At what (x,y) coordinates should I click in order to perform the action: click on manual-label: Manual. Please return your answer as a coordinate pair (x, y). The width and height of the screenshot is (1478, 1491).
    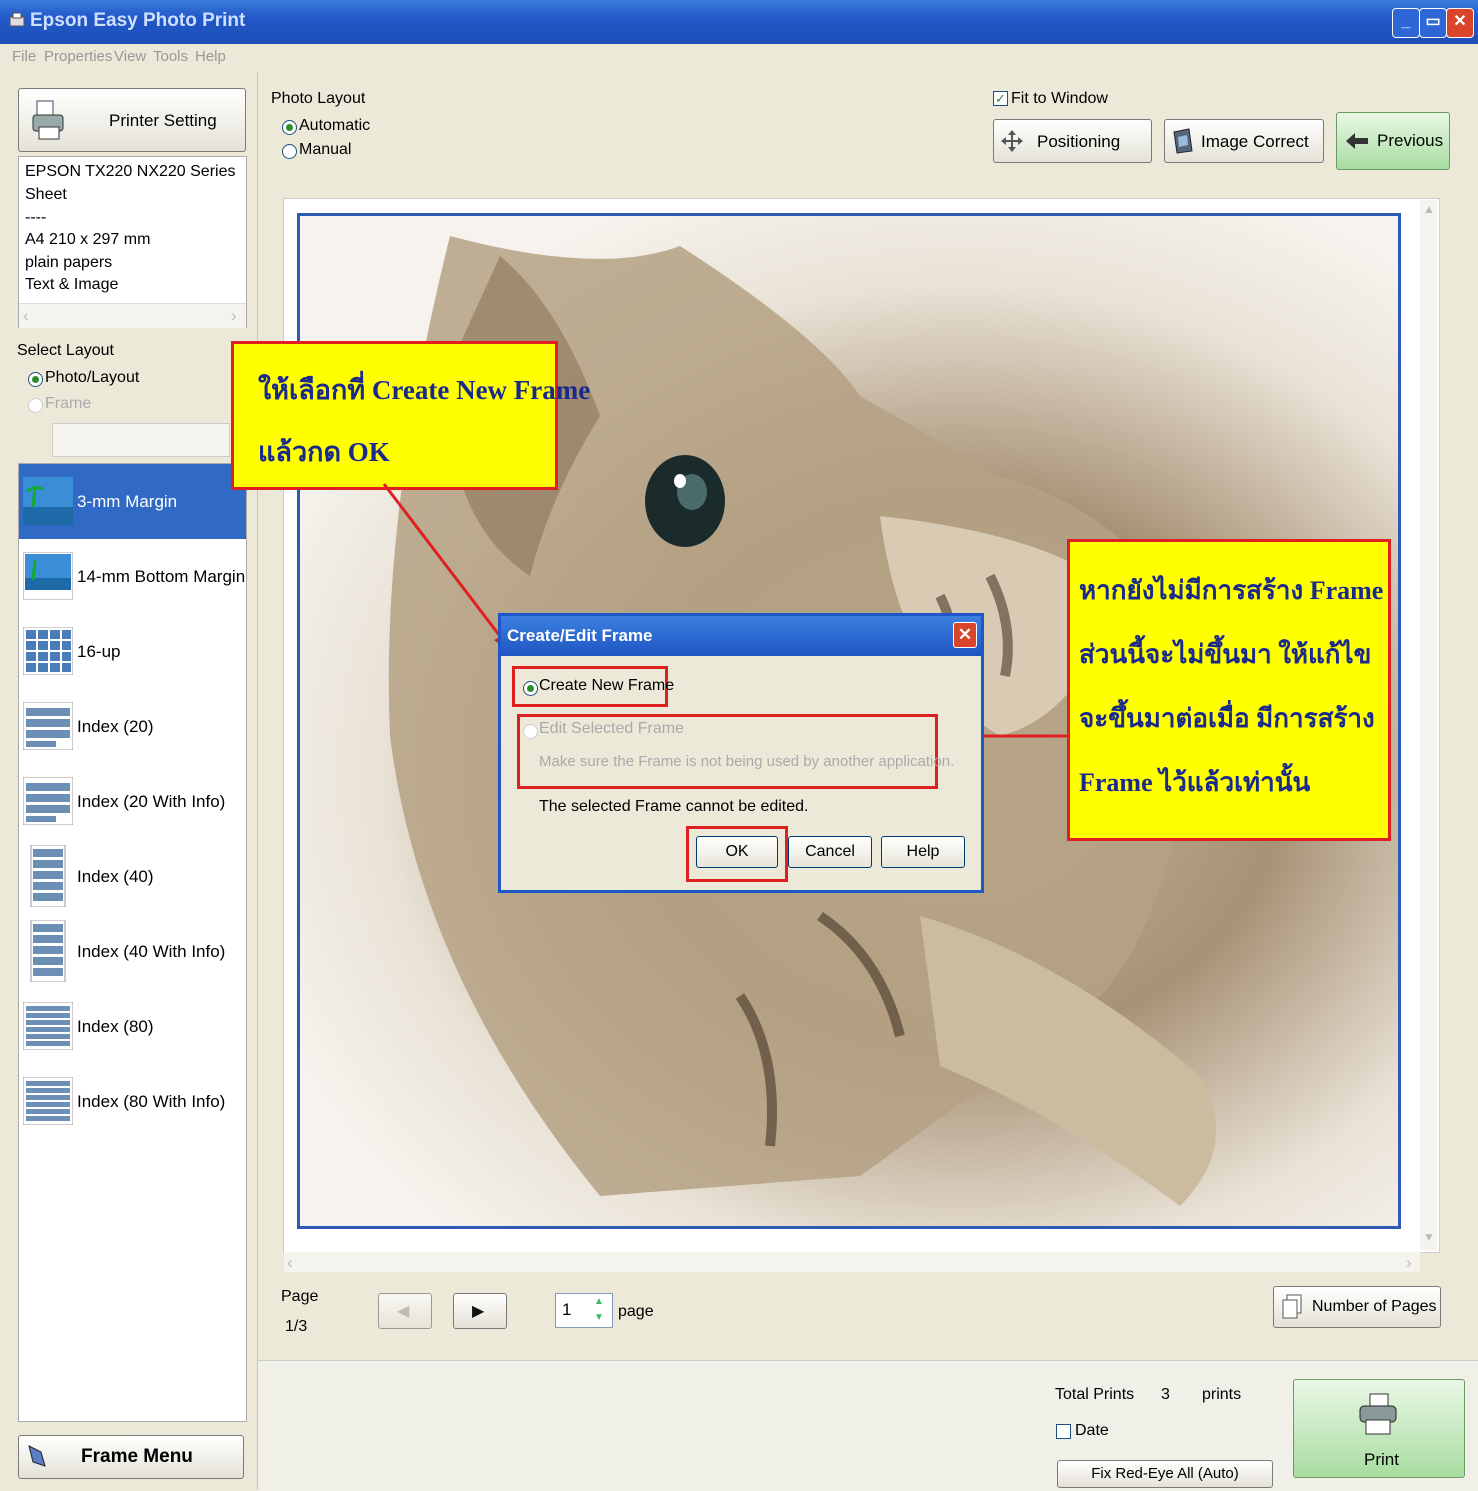
    Looking at the image, I should click on (325, 149).